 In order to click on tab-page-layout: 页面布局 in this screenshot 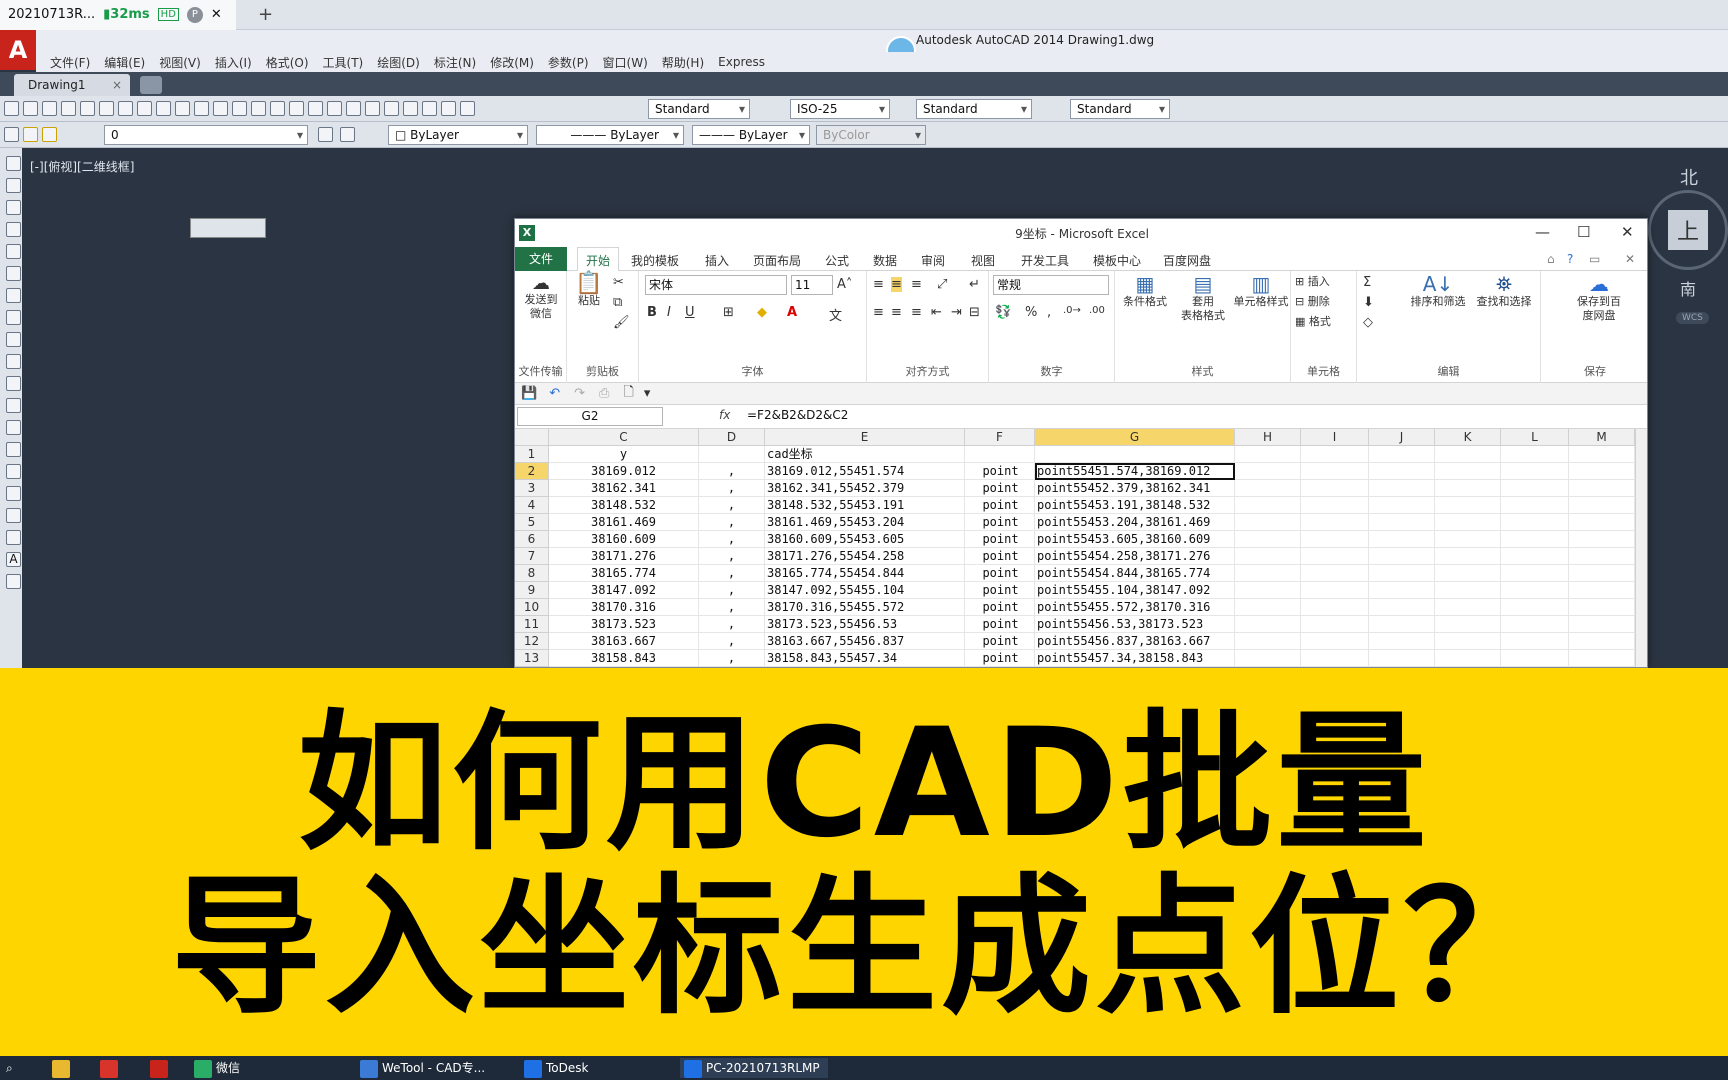, I will do `click(777, 260)`.